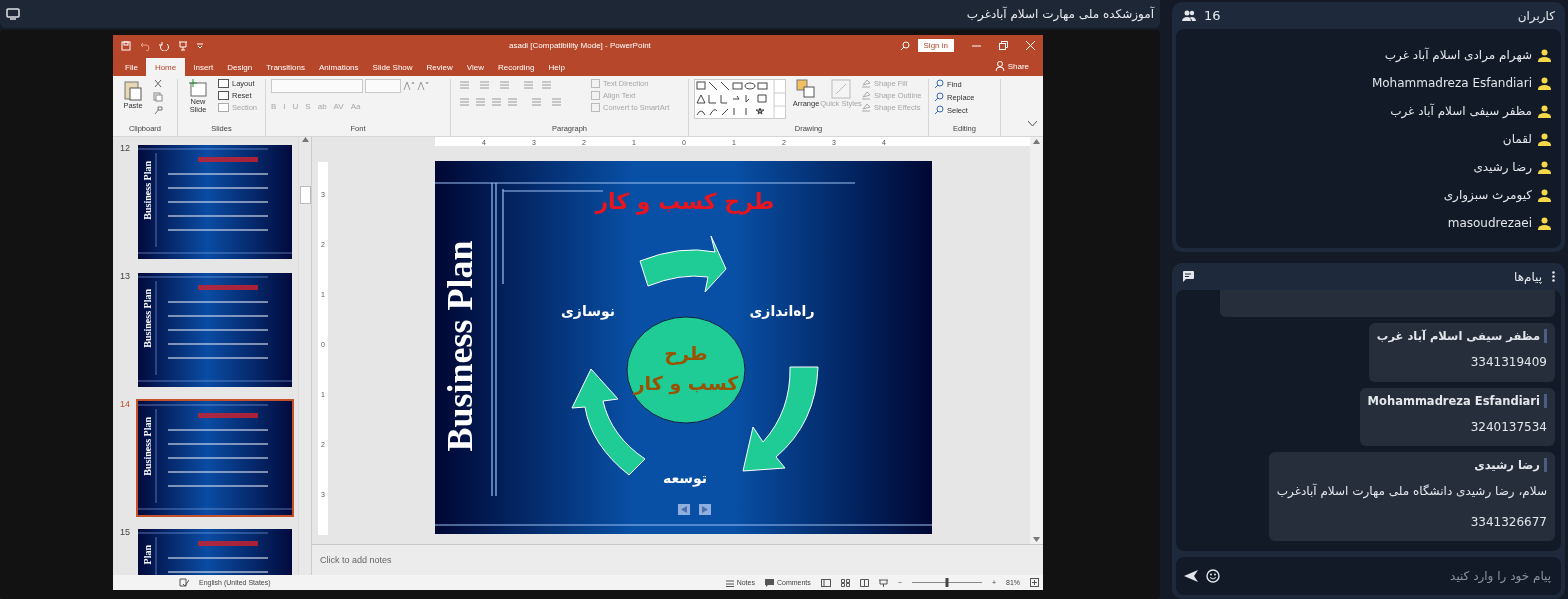 The width and height of the screenshot is (1568, 599). What do you see at coordinates (588, 311) in the screenshot?
I see `diagram-label: نوسازی` at bounding box center [588, 311].